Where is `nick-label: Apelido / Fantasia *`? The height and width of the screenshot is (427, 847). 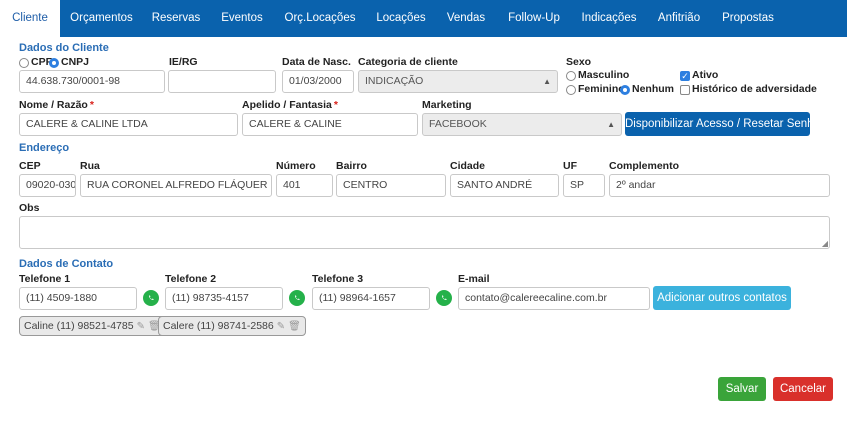
nick-label: Apelido / Fantasia * is located at coordinates (290, 105).